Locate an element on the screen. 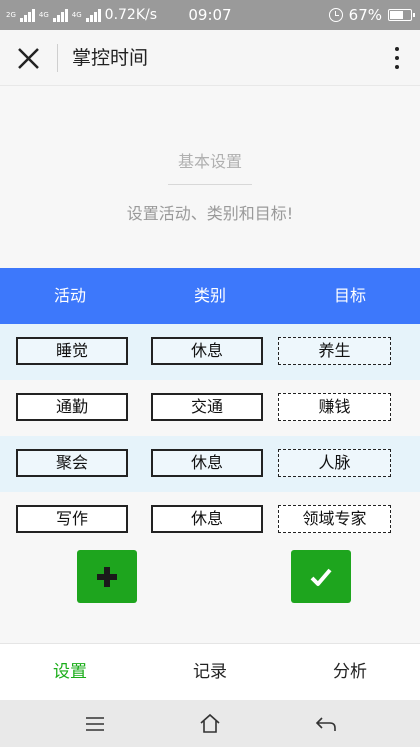 The width and height of the screenshot is (420, 747). system-nav-bar is located at coordinates (210, 723).